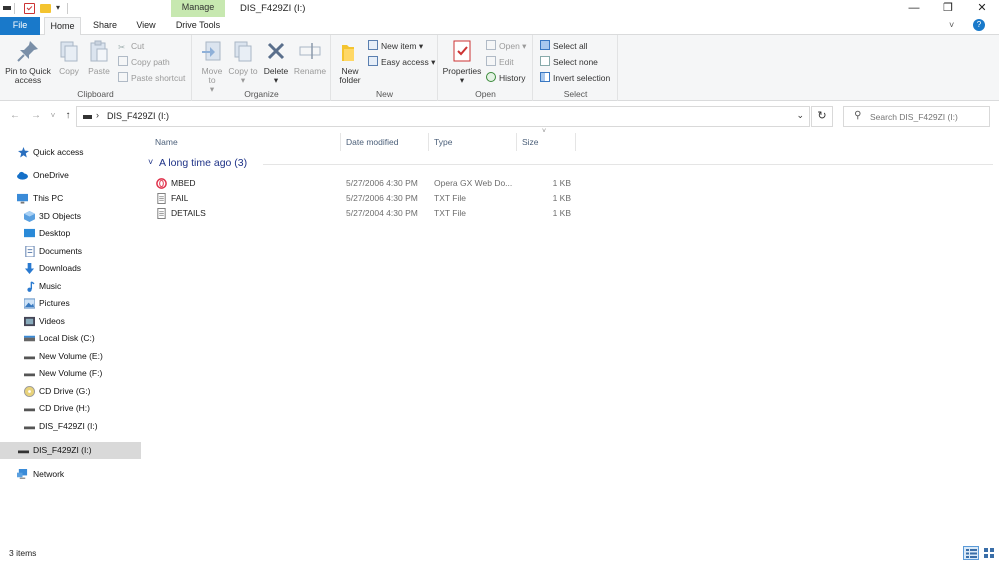  What do you see at coordinates (948, 8) in the screenshot?
I see `maximize-button: ❐` at bounding box center [948, 8].